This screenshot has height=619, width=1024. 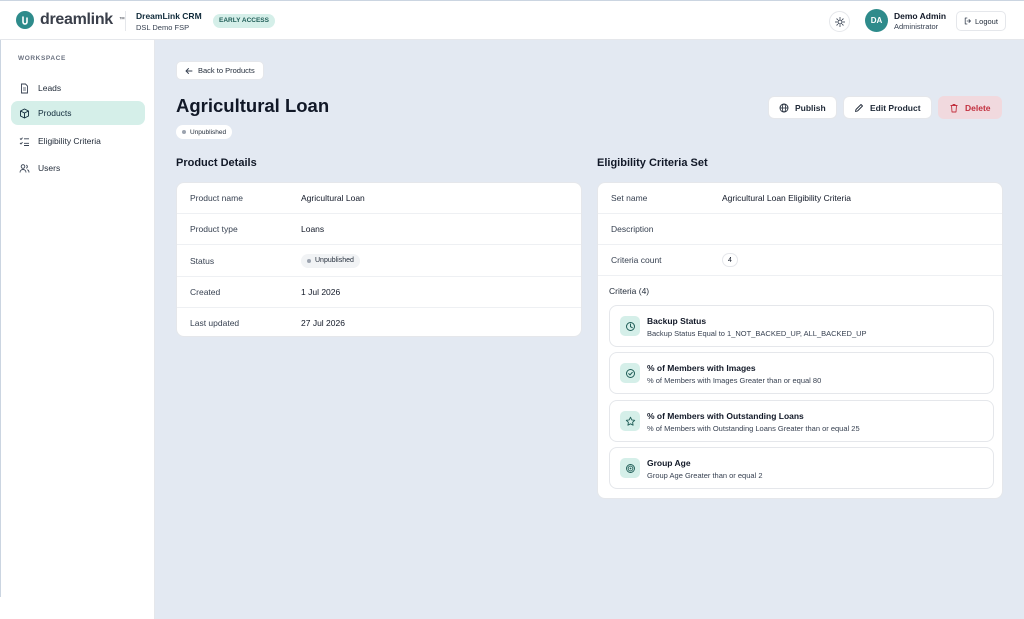 What do you see at coordinates (24, 88) in the screenshot?
I see `document-icon` at bounding box center [24, 88].